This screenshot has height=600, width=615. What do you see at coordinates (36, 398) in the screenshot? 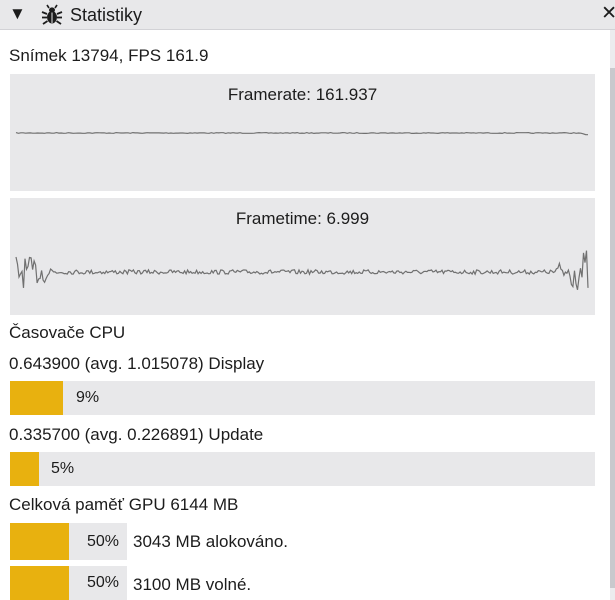
I see `cpu-timer-display-fill` at bounding box center [36, 398].